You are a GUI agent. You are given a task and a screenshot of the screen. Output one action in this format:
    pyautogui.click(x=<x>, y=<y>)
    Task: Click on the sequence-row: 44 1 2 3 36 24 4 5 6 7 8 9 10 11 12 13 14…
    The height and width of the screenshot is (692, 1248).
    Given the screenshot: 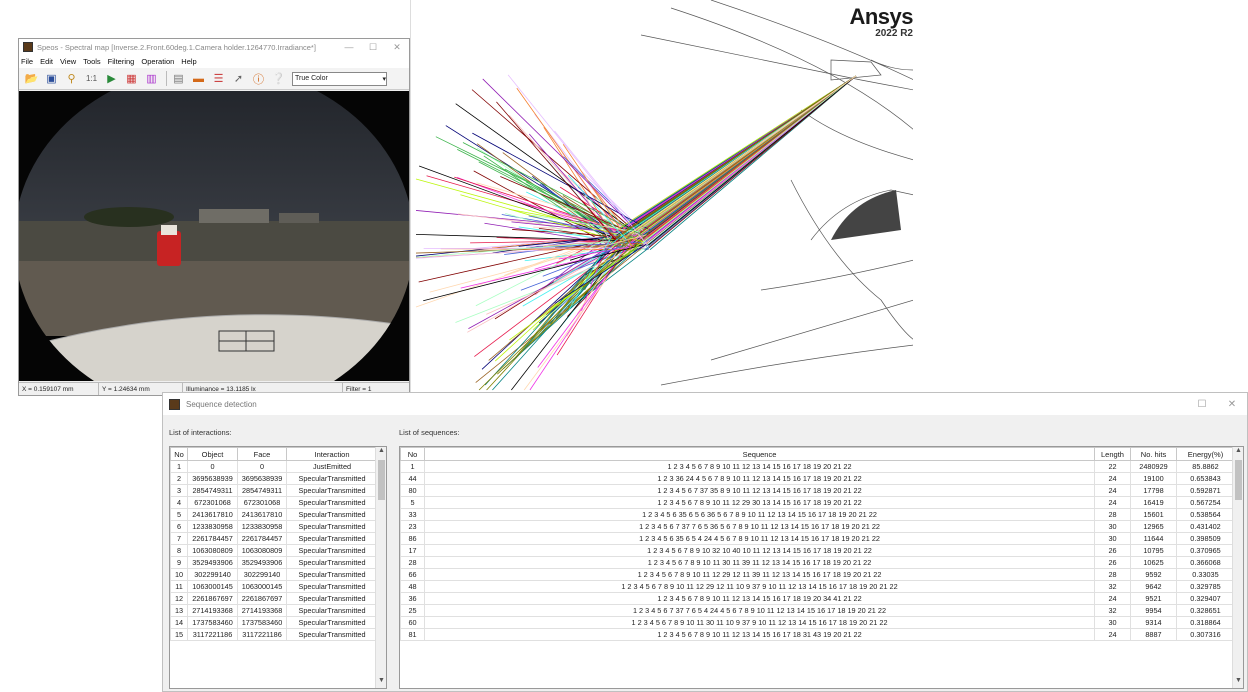 What is the action you would take?
    pyautogui.click(x=817, y=478)
    